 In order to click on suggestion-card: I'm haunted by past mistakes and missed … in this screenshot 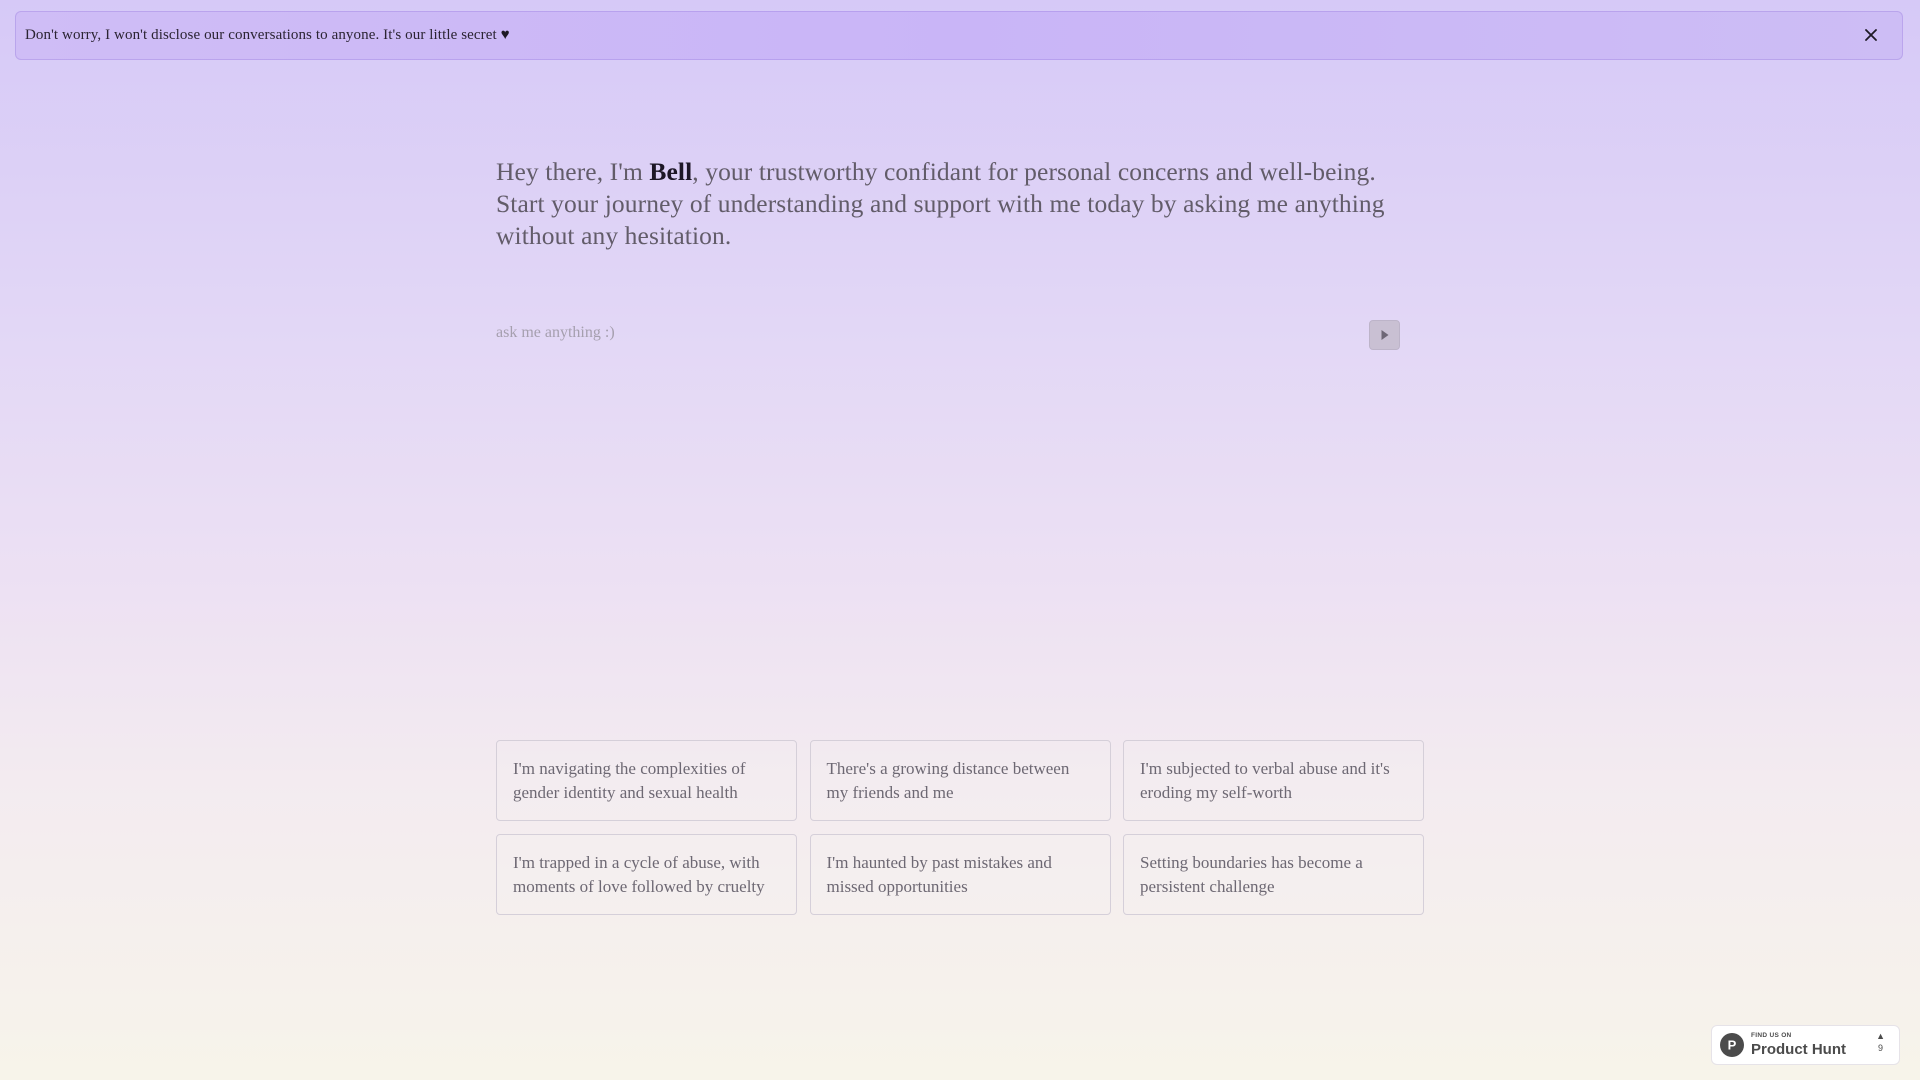, I will do `click(960, 874)`.